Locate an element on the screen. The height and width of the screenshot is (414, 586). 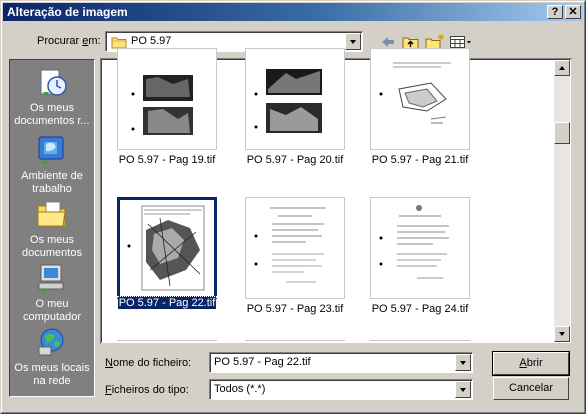
look-in-label: Procurar em: is located at coordinates (69, 41).